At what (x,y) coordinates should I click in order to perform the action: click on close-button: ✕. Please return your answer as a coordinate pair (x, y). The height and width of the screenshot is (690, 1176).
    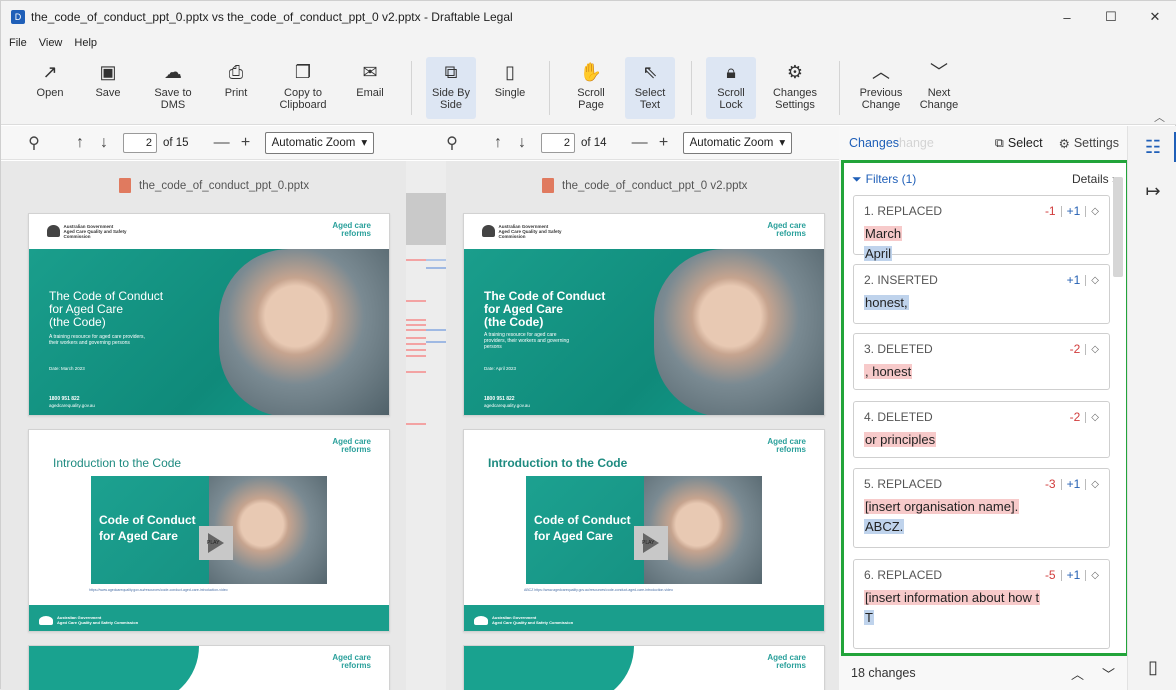
    Looking at the image, I should click on (1154, 17).